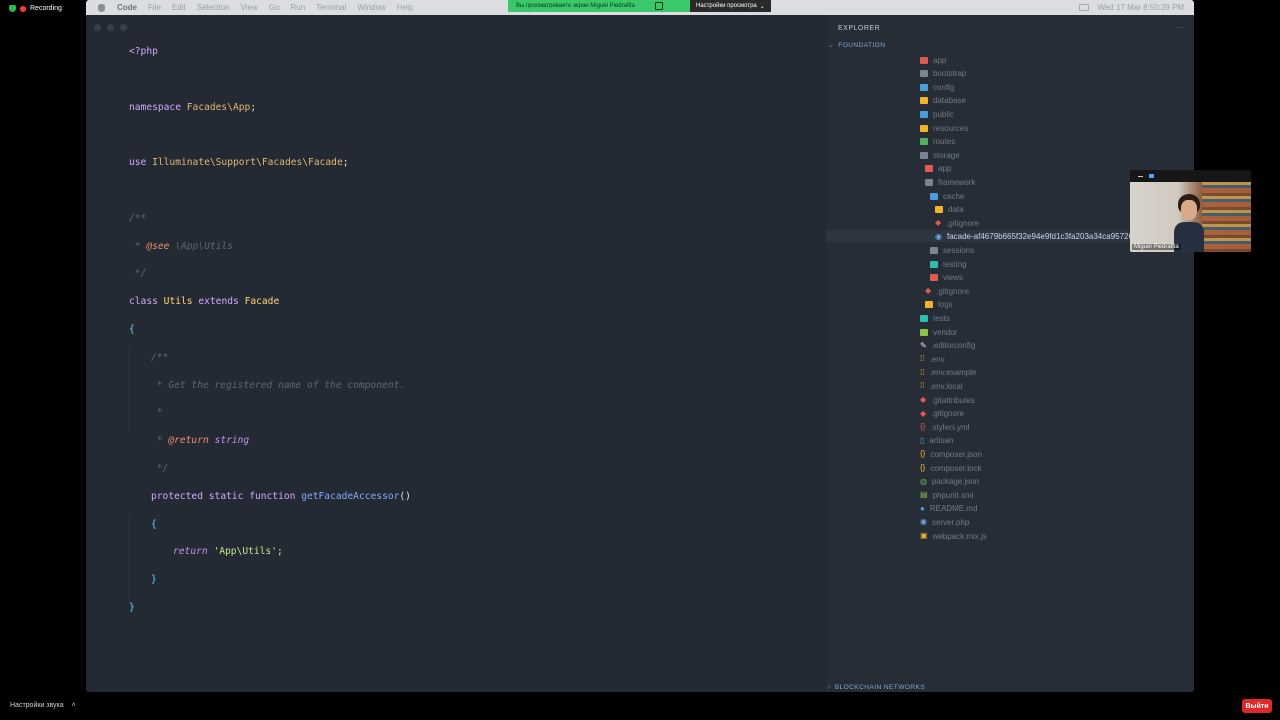 The image size is (1280, 720). What do you see at coordinates (43, 705) in the screenshot?
I see `audio-settings: Настройки звука ˄` at bounding box center [43, 705].